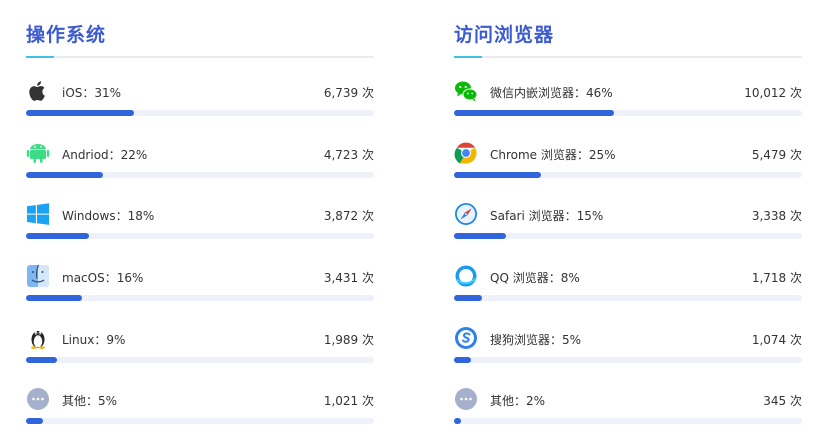  Describe the element at coordinates (547, 216) in the screenshot. I see `browser-label: Safari 浏览器：15%` at that location.